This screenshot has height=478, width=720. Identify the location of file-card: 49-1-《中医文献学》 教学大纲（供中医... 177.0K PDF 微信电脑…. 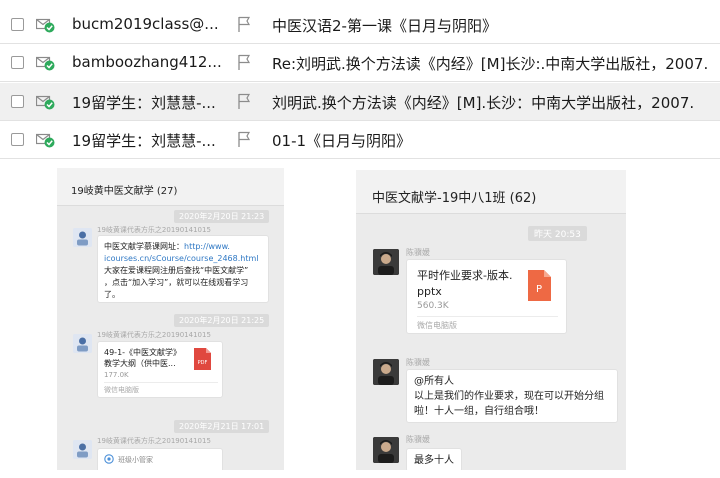
(160, 369).